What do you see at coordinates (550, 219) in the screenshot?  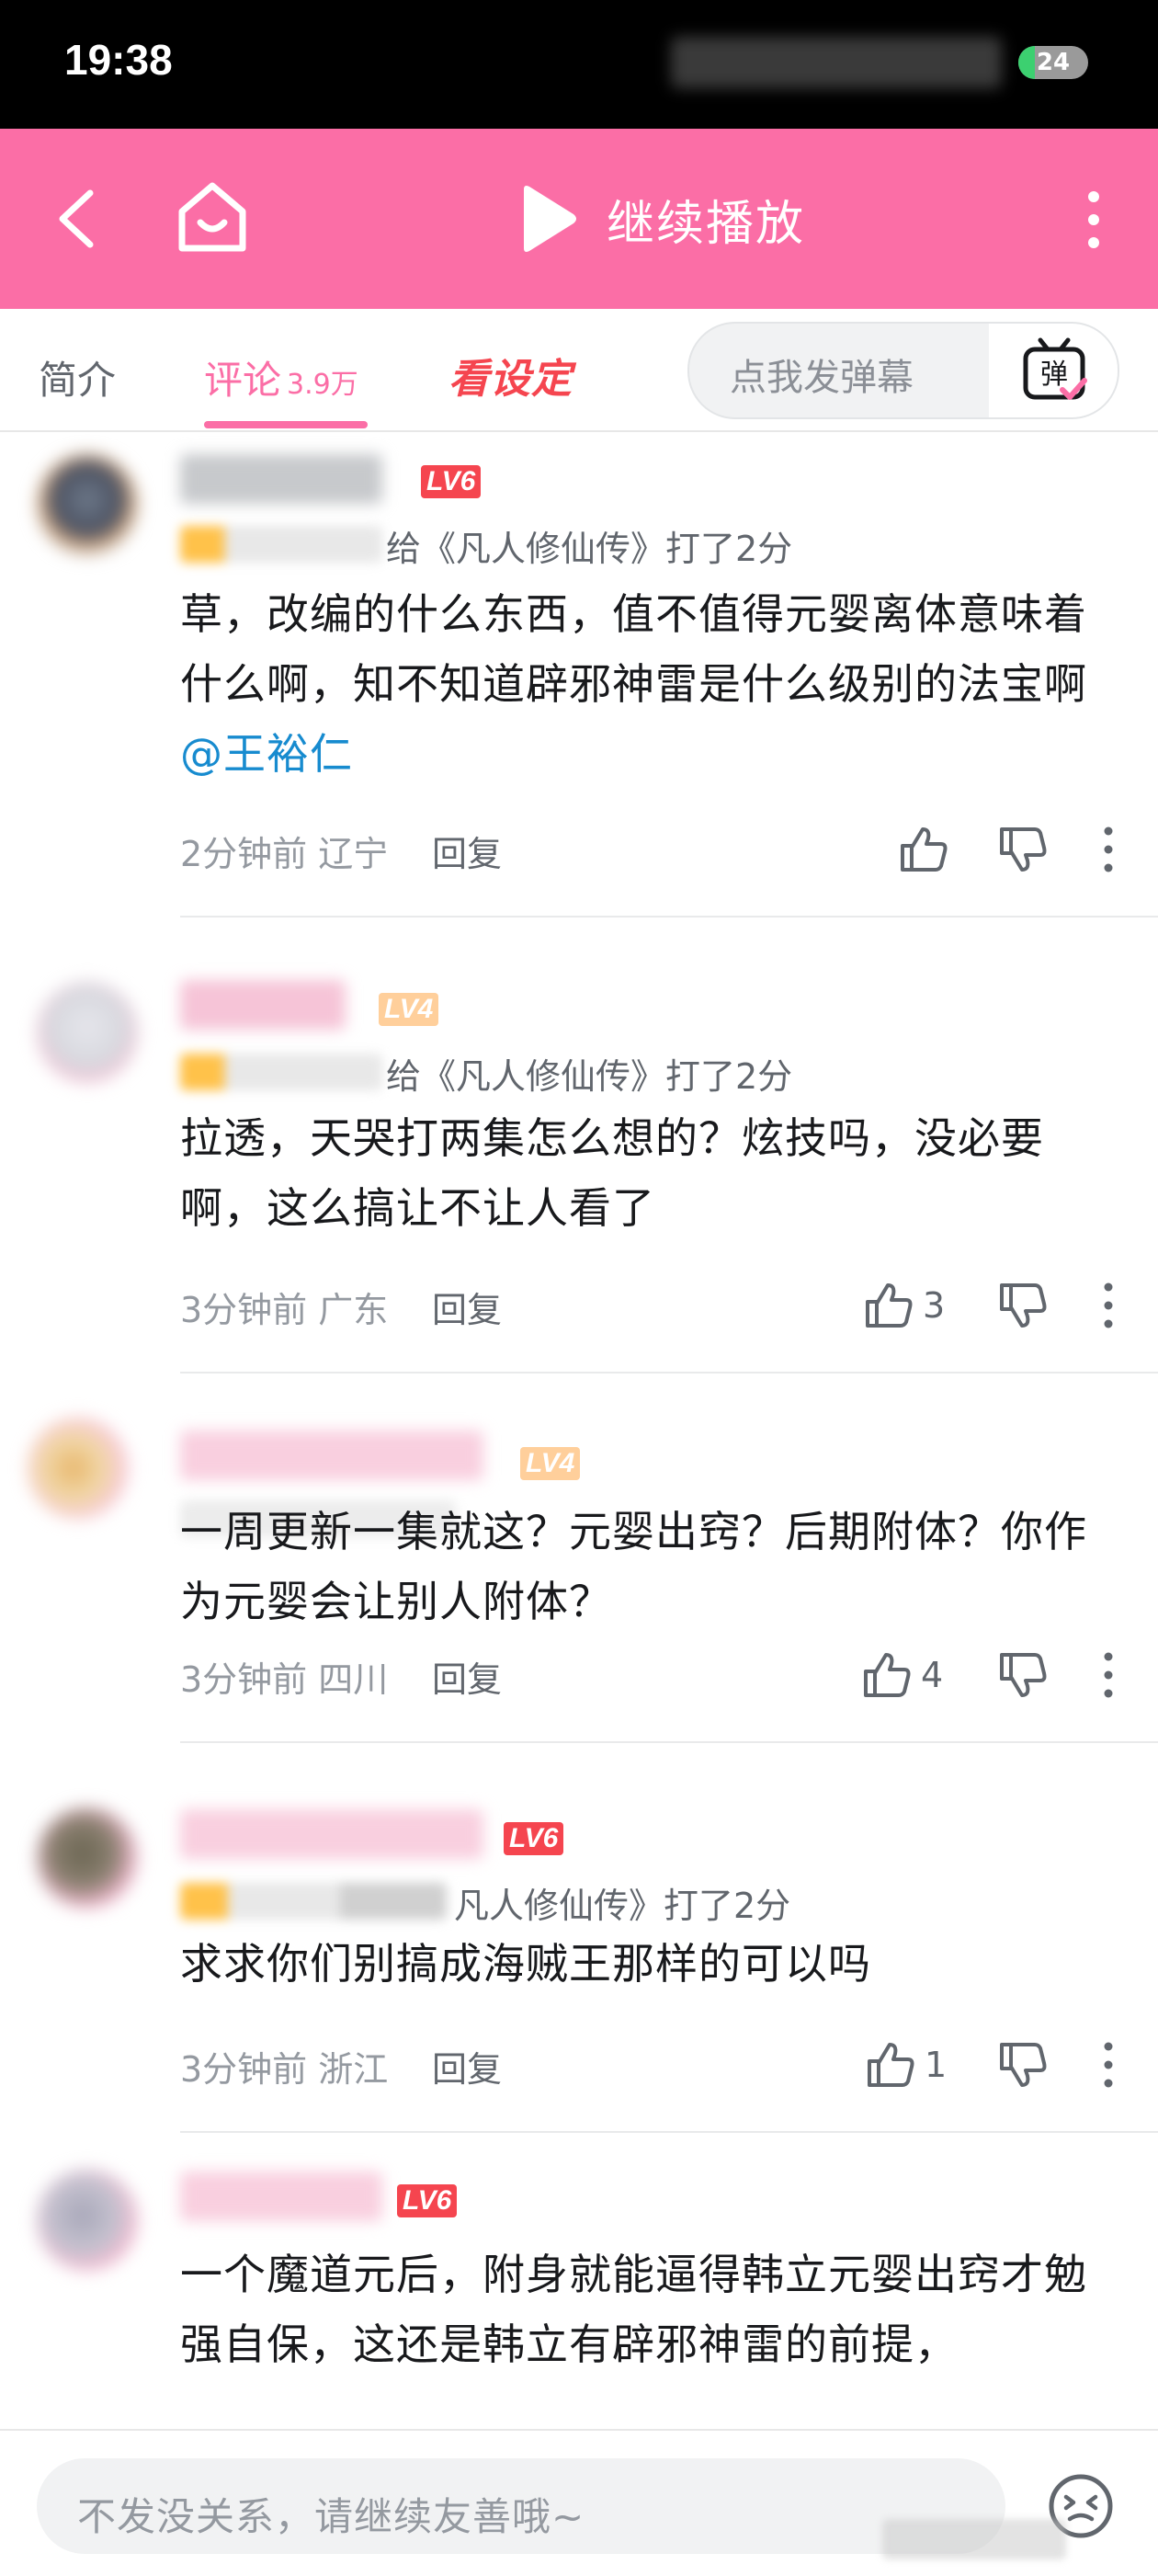 I see `play-icon` at bounding box center [550, 219].